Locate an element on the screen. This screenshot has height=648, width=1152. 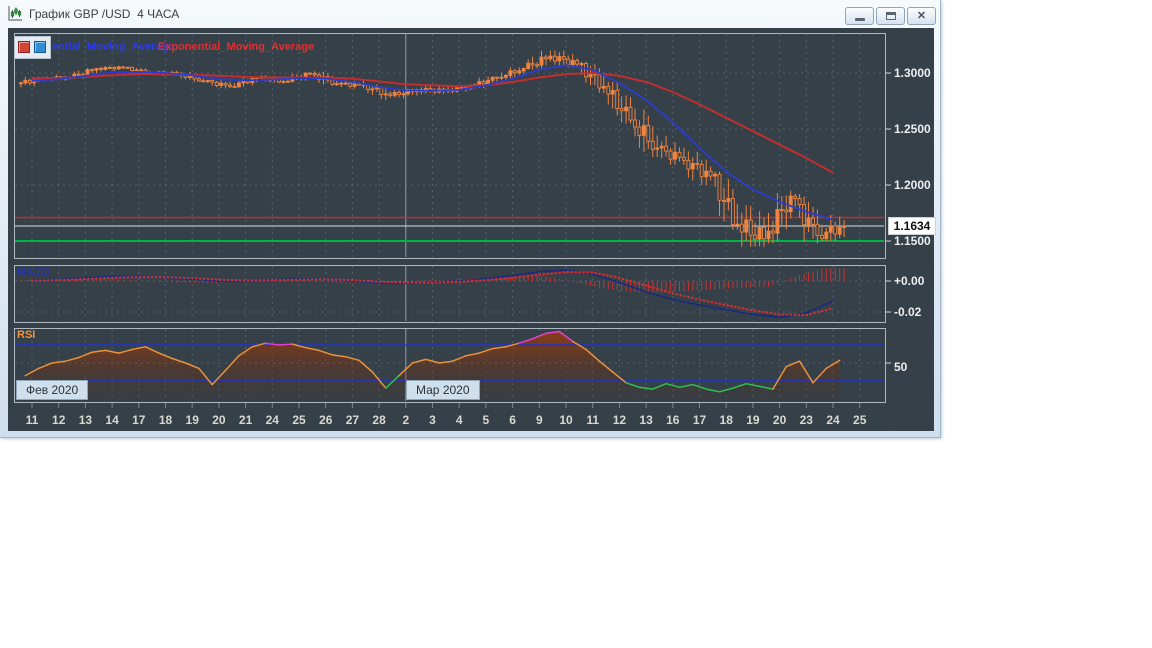
price-tick-label: 1.3000 is located at coordinates (912, 73).